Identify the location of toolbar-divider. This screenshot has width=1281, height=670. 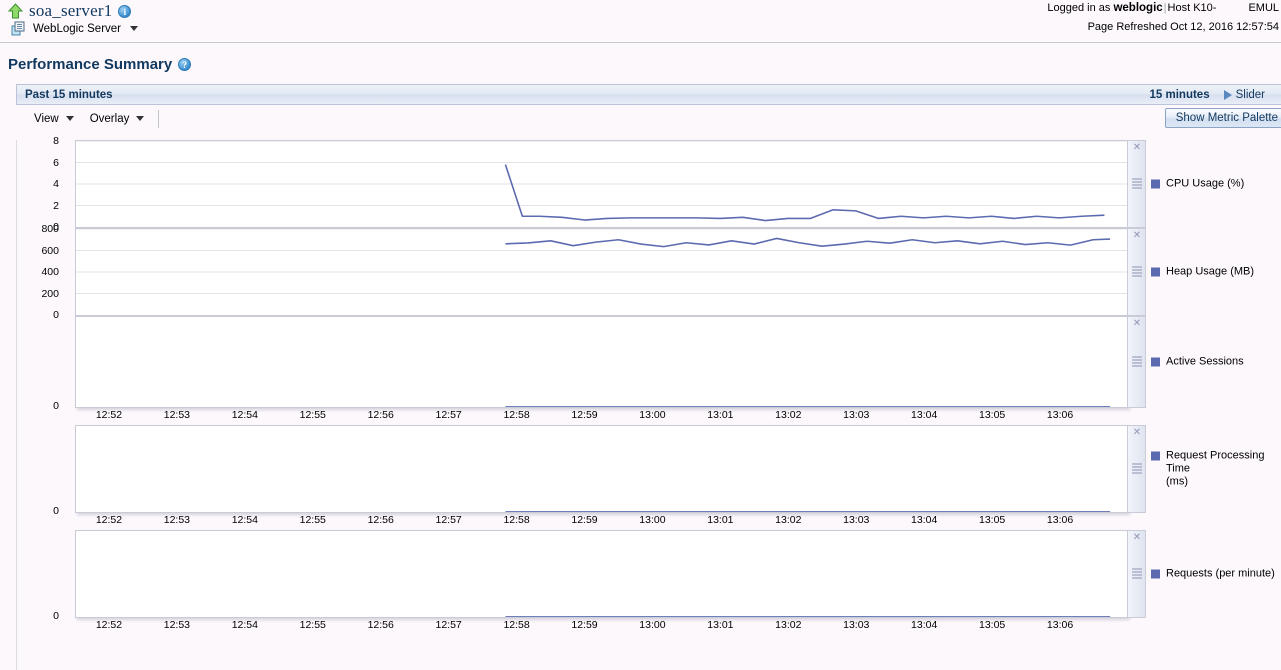
(159, 118).